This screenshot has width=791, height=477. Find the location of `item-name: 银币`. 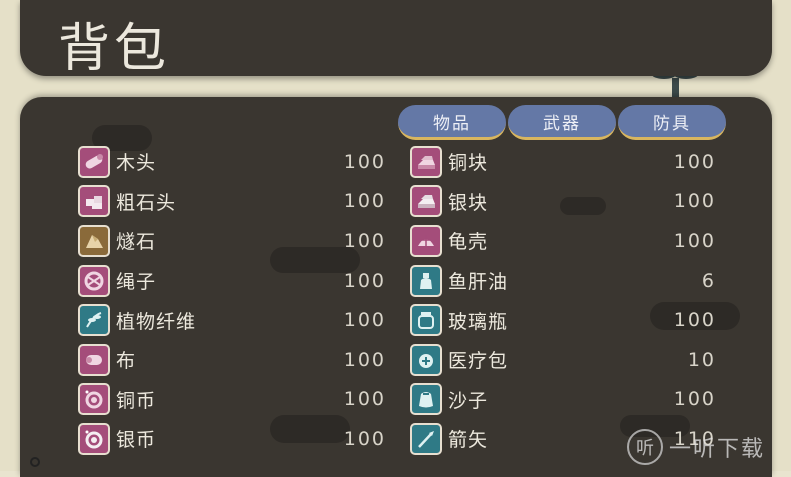

item-name: 银币 is located at coordinates (136, 440).